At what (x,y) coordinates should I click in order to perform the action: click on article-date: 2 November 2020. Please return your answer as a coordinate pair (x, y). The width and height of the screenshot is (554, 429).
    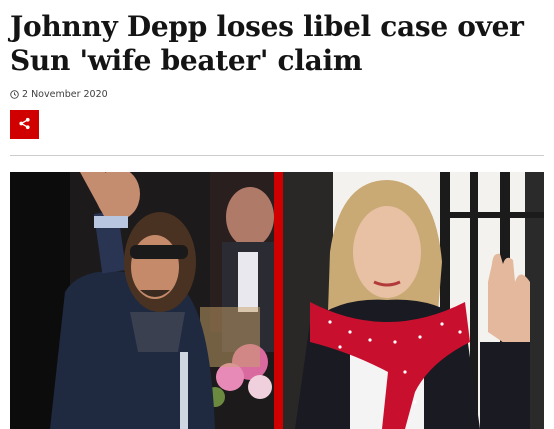
    Looking at the image, I should click on (65, 94).